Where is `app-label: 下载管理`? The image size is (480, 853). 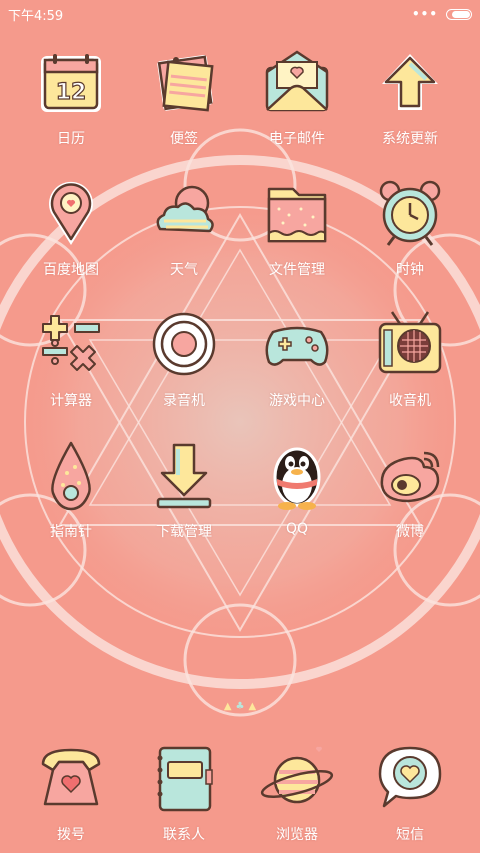 app-label: 下载管理 is located at coordinates (184, 532).